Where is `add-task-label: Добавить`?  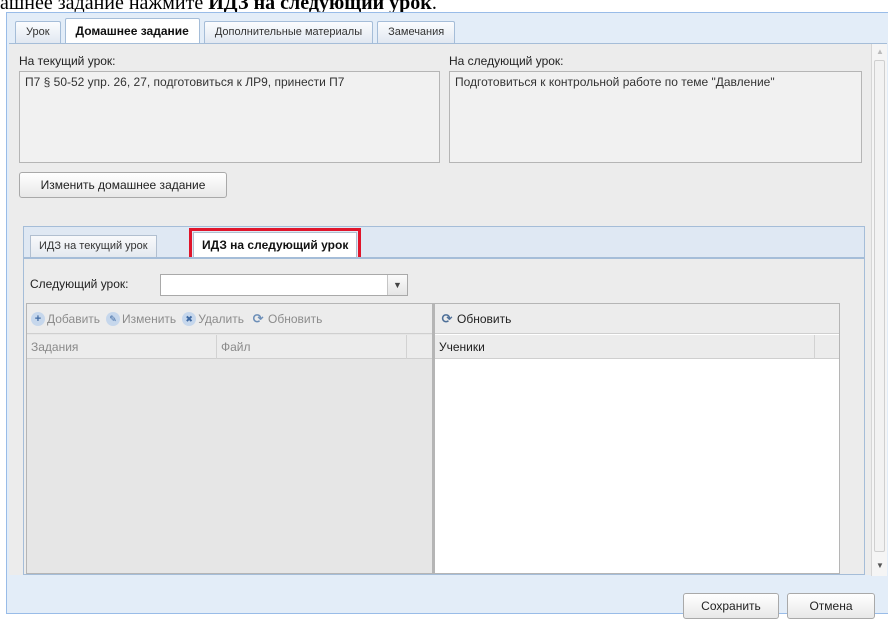 add-task-label: Добавить is located at coordinates (74, 318).